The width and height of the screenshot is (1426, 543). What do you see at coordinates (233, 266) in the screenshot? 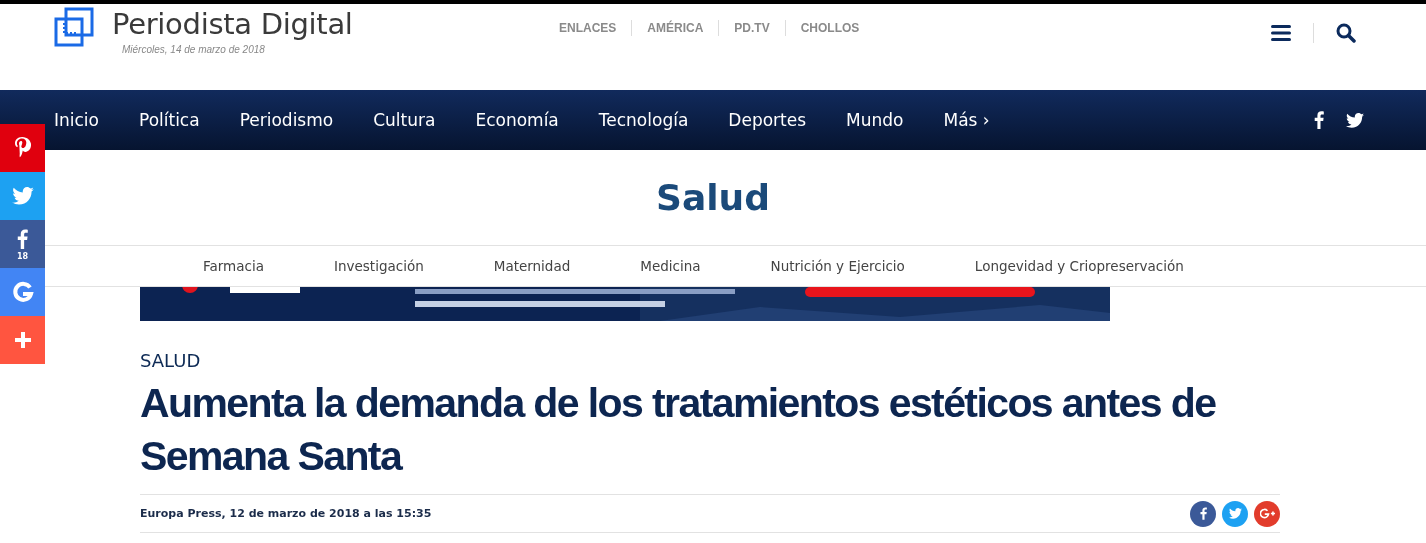
I see `subnav-item: Farmacia` at bounding box center [233, 266].